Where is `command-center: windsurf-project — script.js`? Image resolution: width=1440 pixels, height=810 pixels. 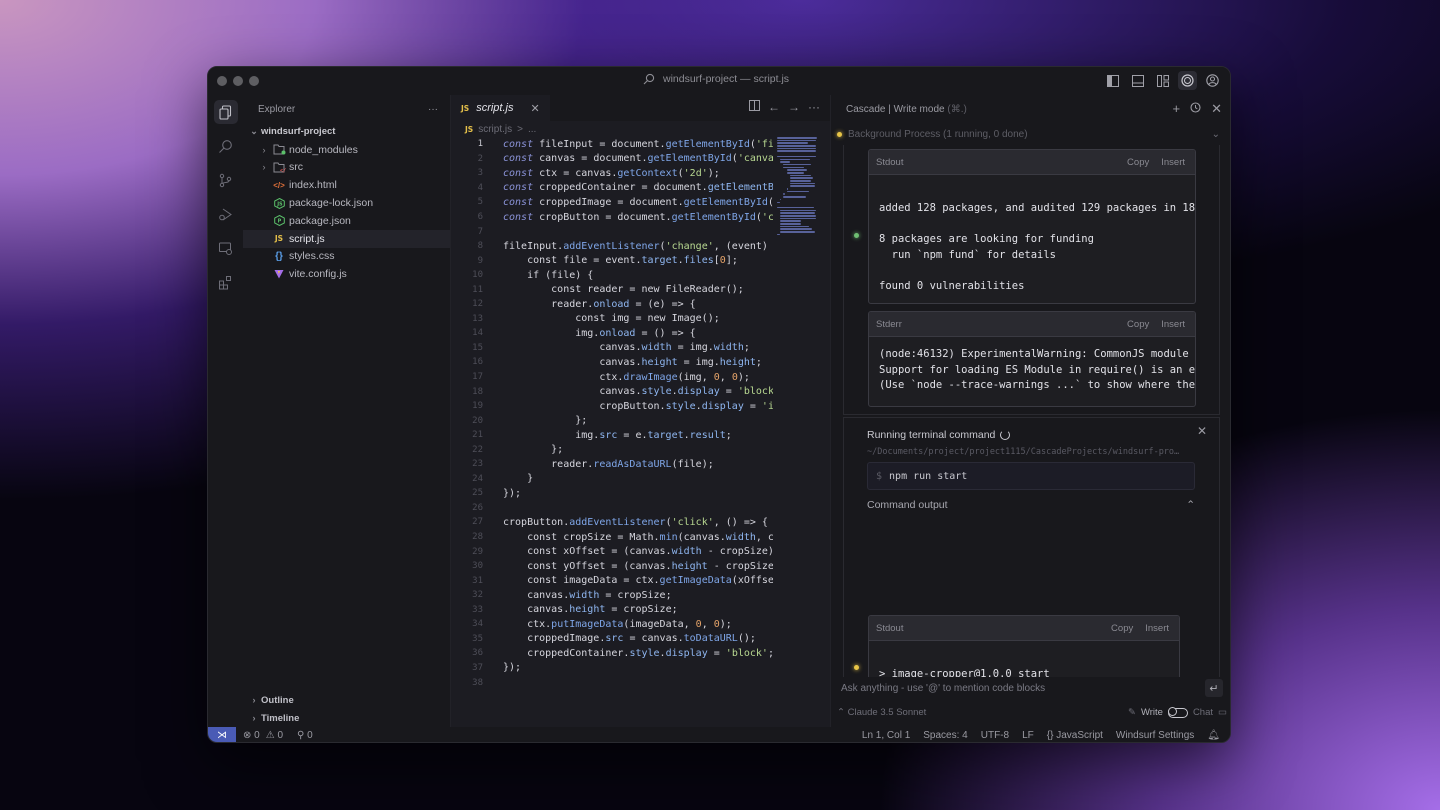
command-center: windsurf-project — script.js is located at coordinates (716, 79).